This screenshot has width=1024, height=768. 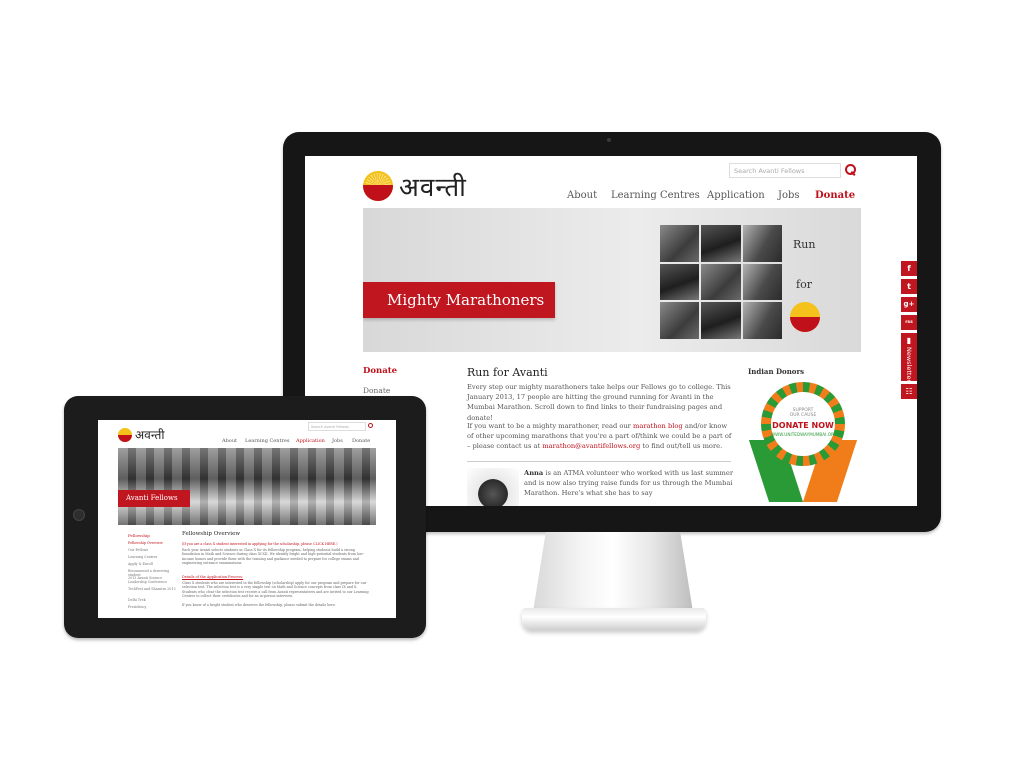 I want to click on badge-url-text: WWW.UNITEDWAYMUMBAI.ORG, so click(x=804, y=434).